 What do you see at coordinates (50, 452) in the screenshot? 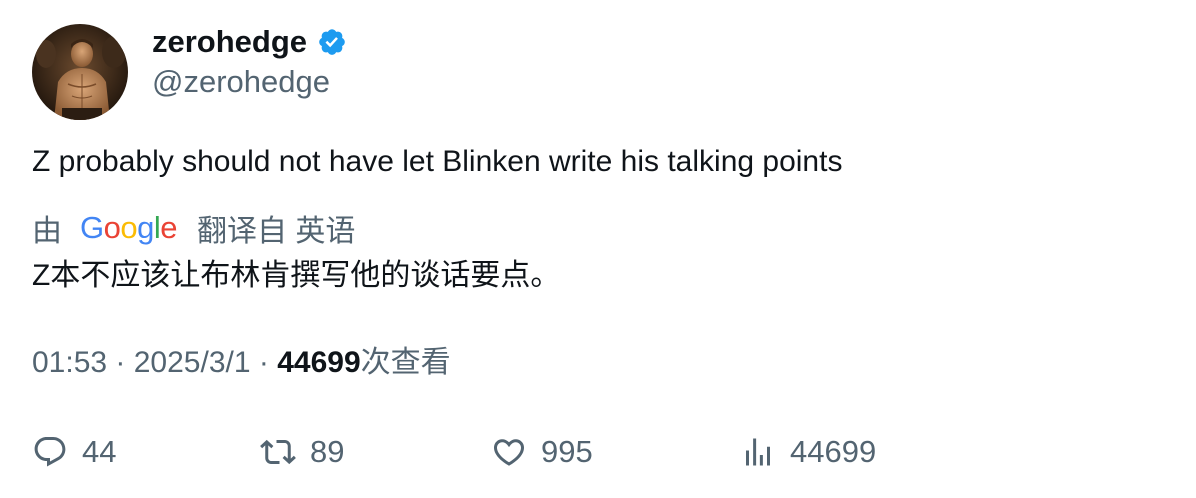
I see `reply-icon` at bounding box center [50, 452].